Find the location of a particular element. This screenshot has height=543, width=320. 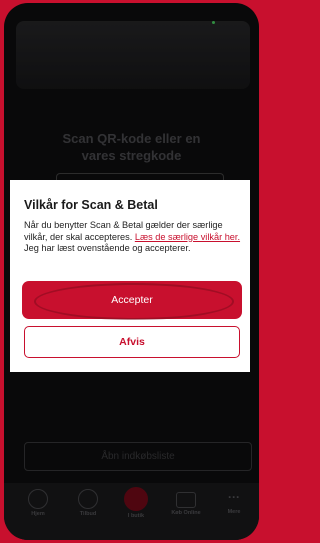

accept-button: Accepter is located at coordinates (132, 301).